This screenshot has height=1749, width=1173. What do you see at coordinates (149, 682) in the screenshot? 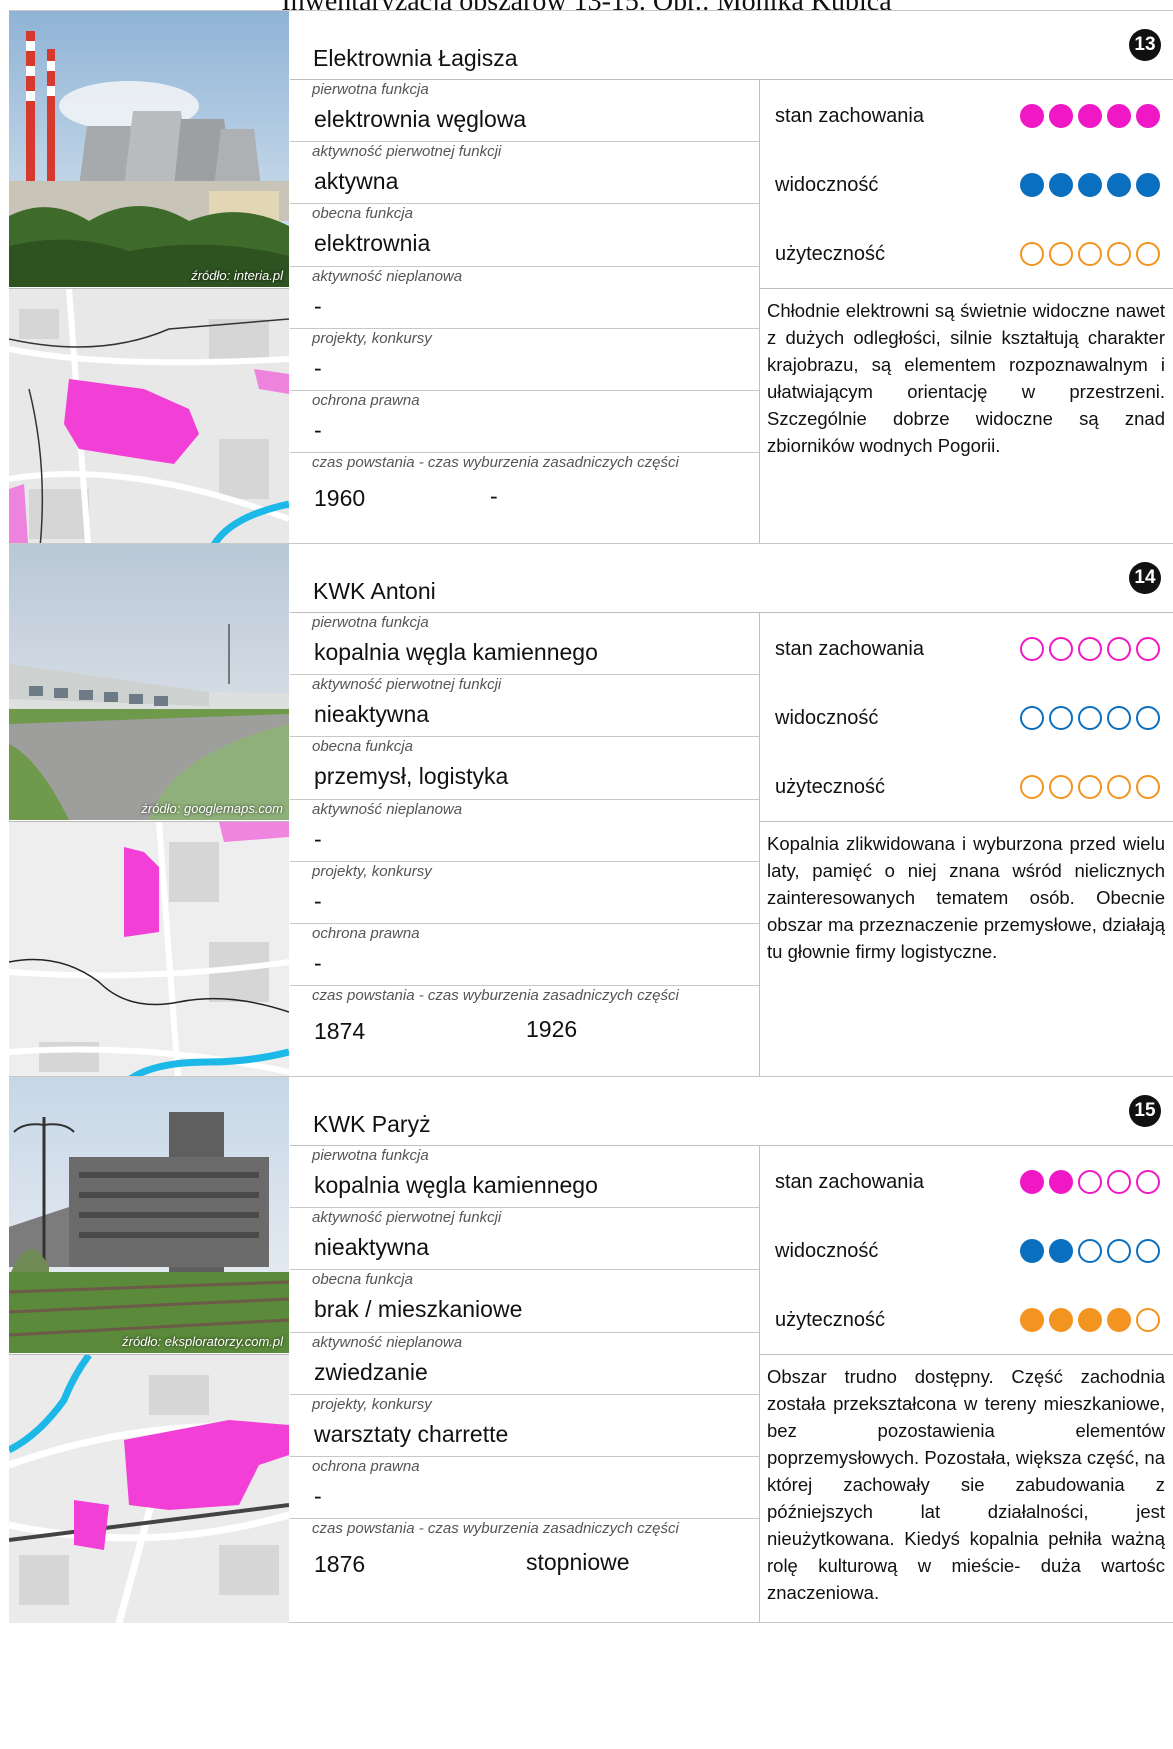
I see `site-photo: źródło: googlemaps.com` at bounding box center [149, 682].